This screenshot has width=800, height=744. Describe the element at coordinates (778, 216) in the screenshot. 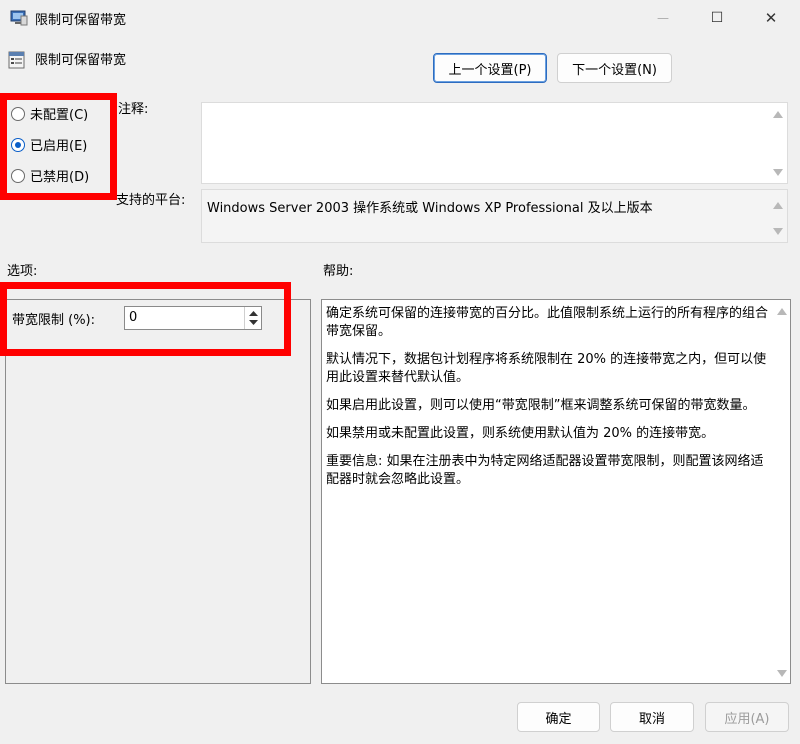

I see `platform-scrollbar` at that location.